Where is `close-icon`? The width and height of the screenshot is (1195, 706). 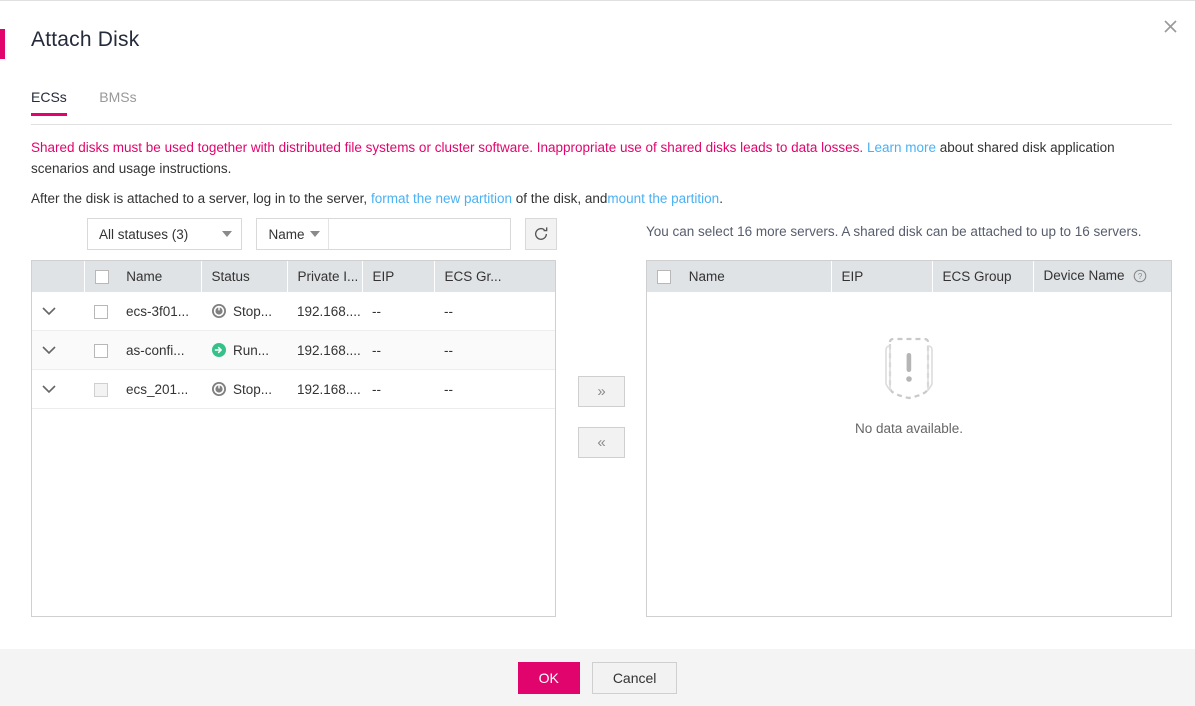
close-icon is located at coordinates (1170, 26).